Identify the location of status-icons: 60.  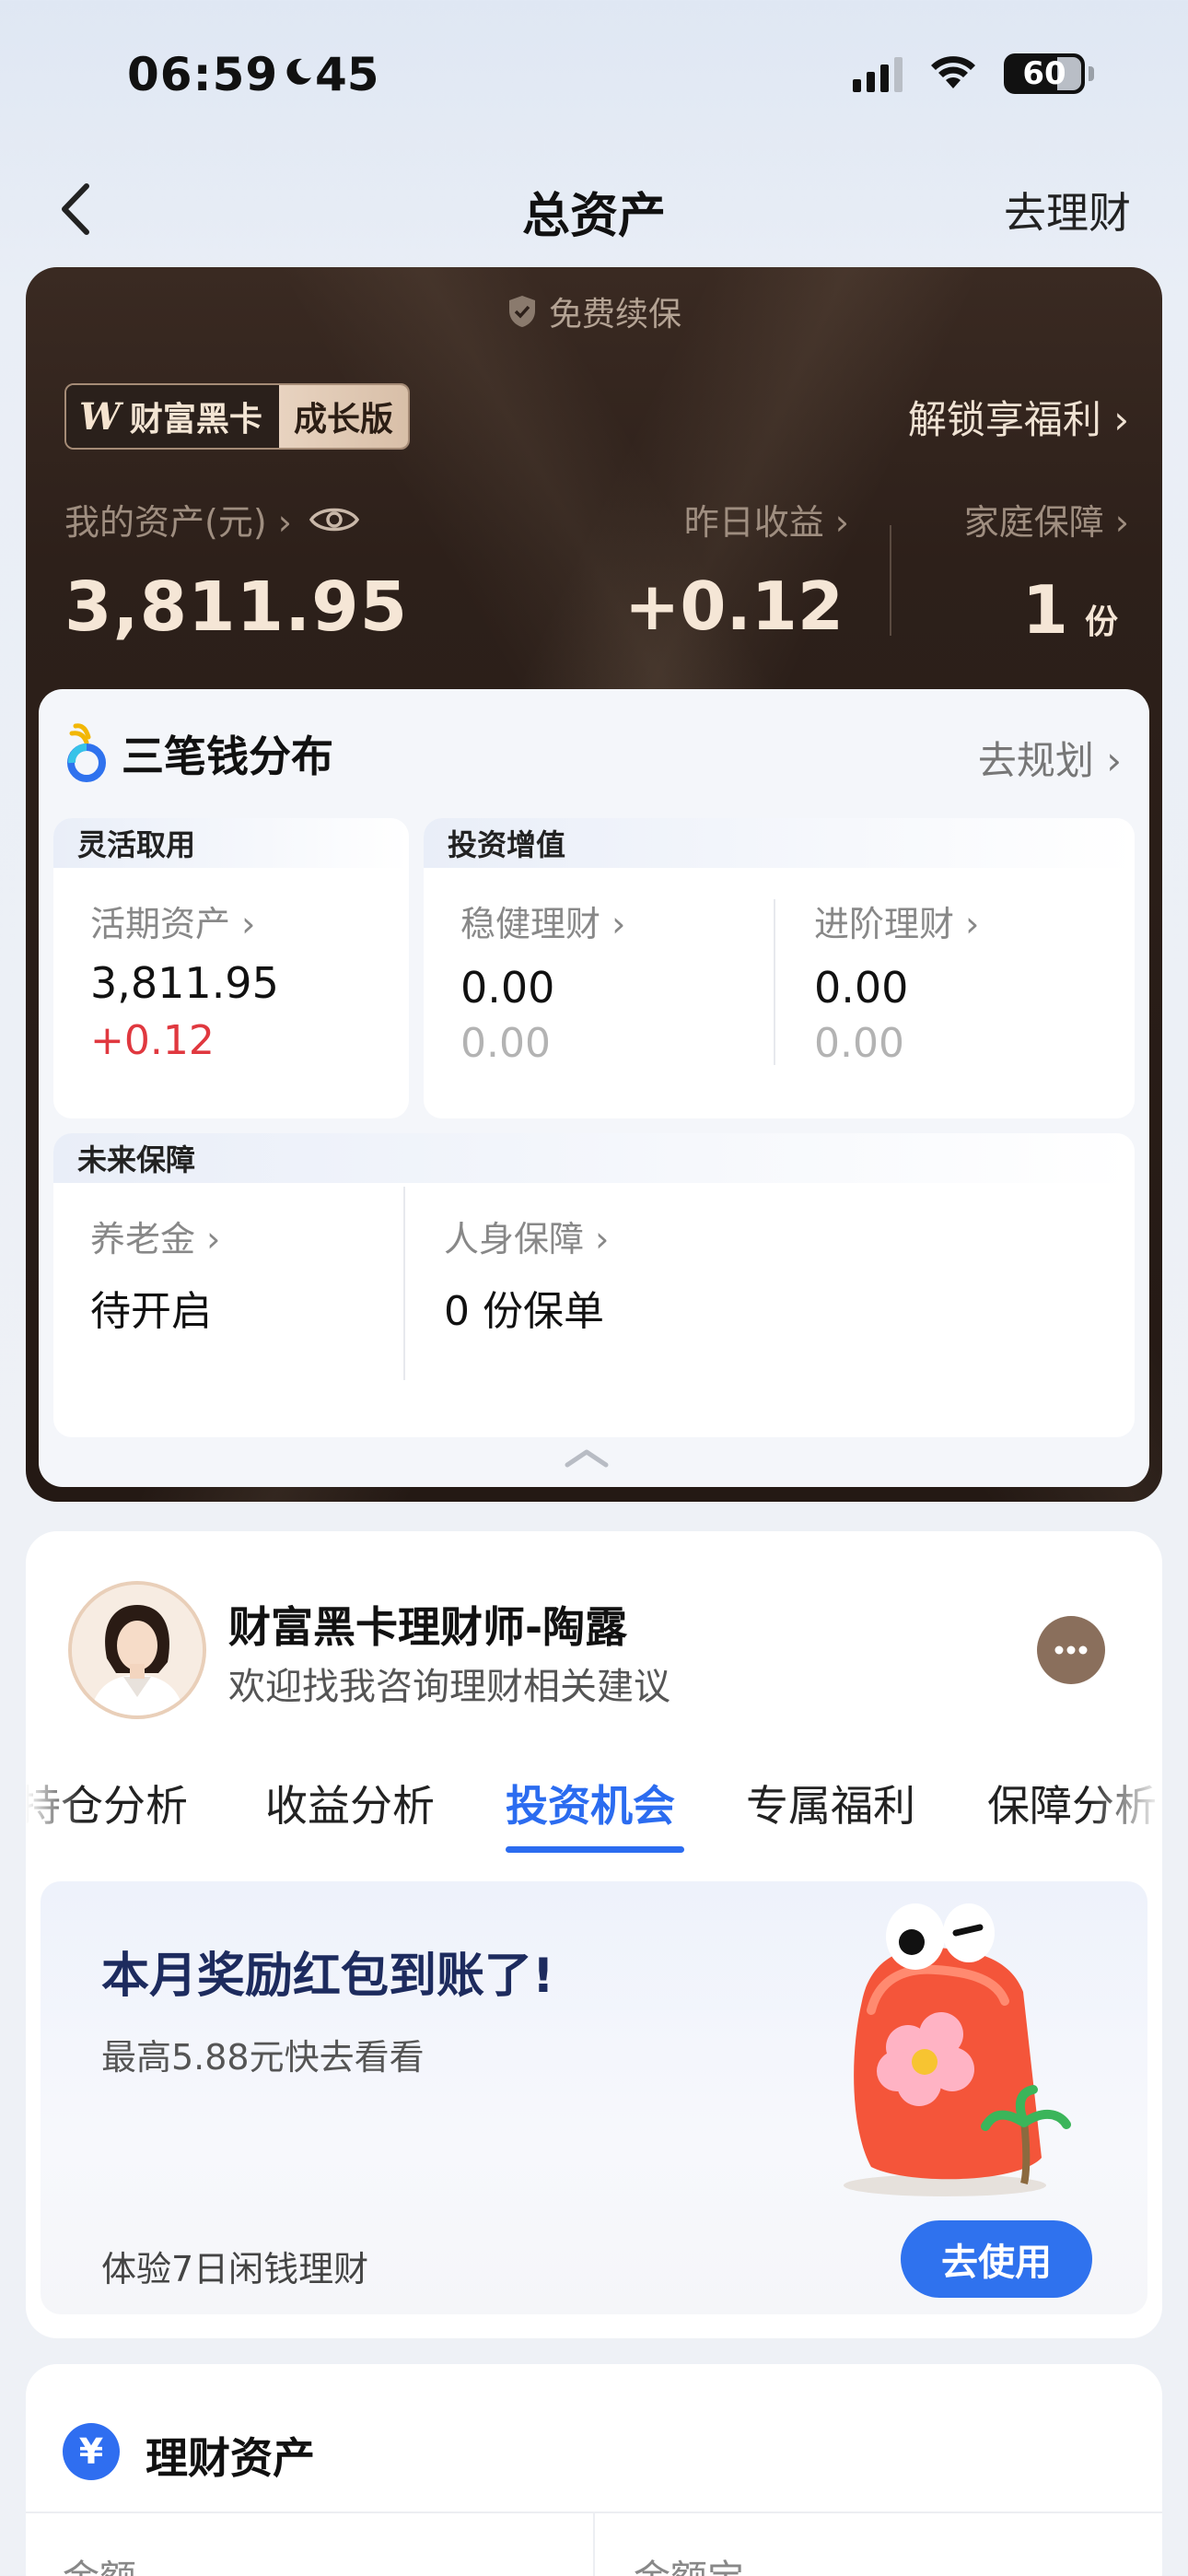
(973, 73).